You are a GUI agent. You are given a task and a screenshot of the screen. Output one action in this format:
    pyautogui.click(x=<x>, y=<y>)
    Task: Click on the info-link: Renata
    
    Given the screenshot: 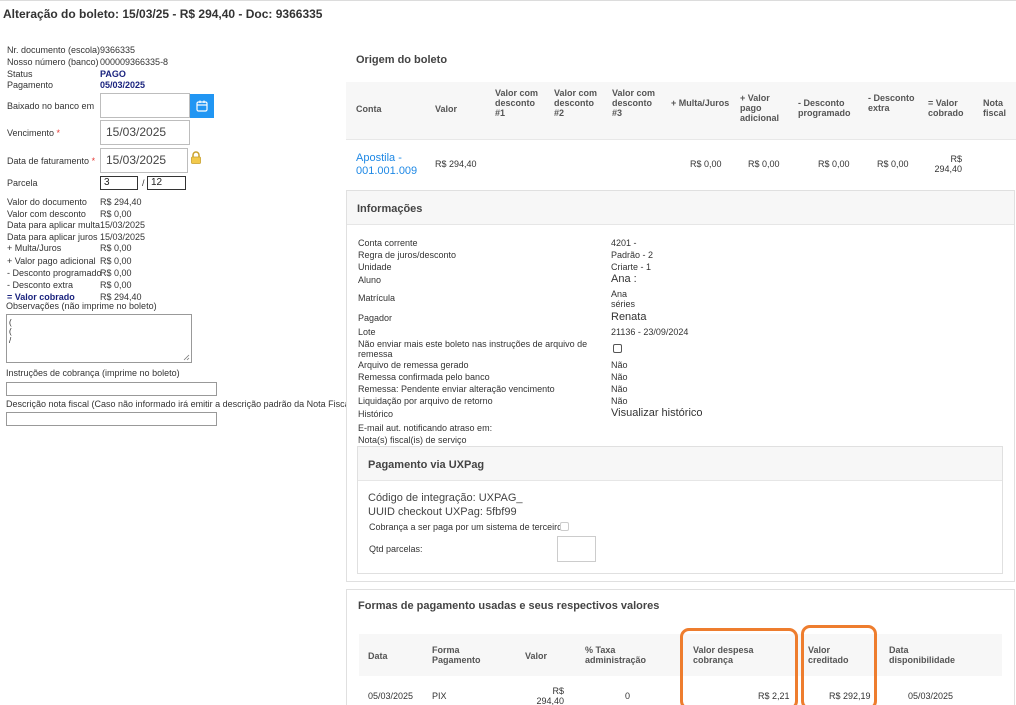 What is the action you would take?
    pyautogui.click(x=628, y=317)
    